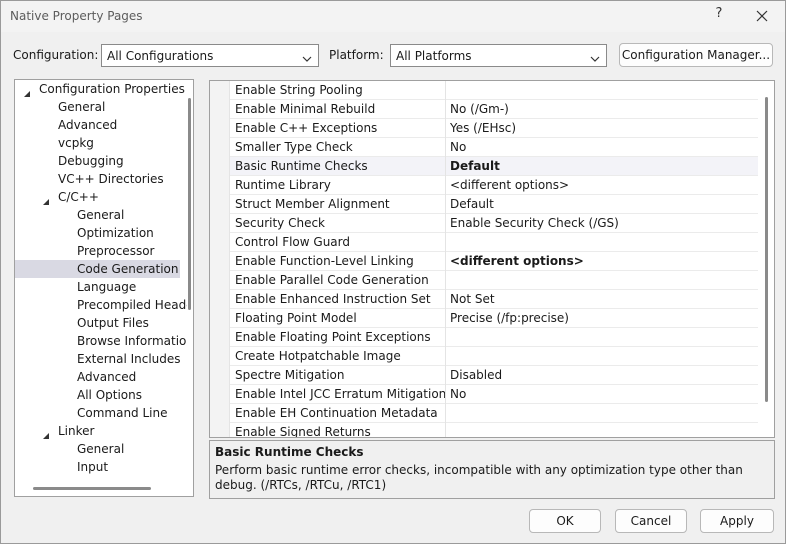 This screenshot has height=544, width=786. What do you see at coordinates (101, 215) in the screenshot?
I see `tree-item-cpp-general: General` at bounding box center [101, 215].